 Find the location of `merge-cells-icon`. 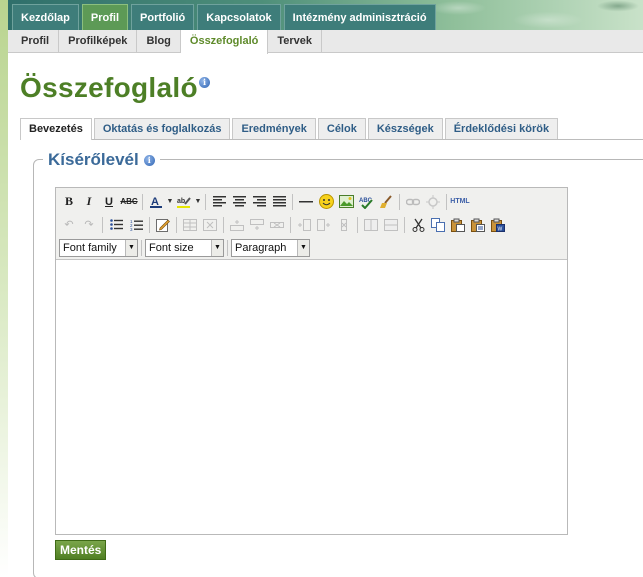

merge-cells-icon is located at coordinates (391, 225).